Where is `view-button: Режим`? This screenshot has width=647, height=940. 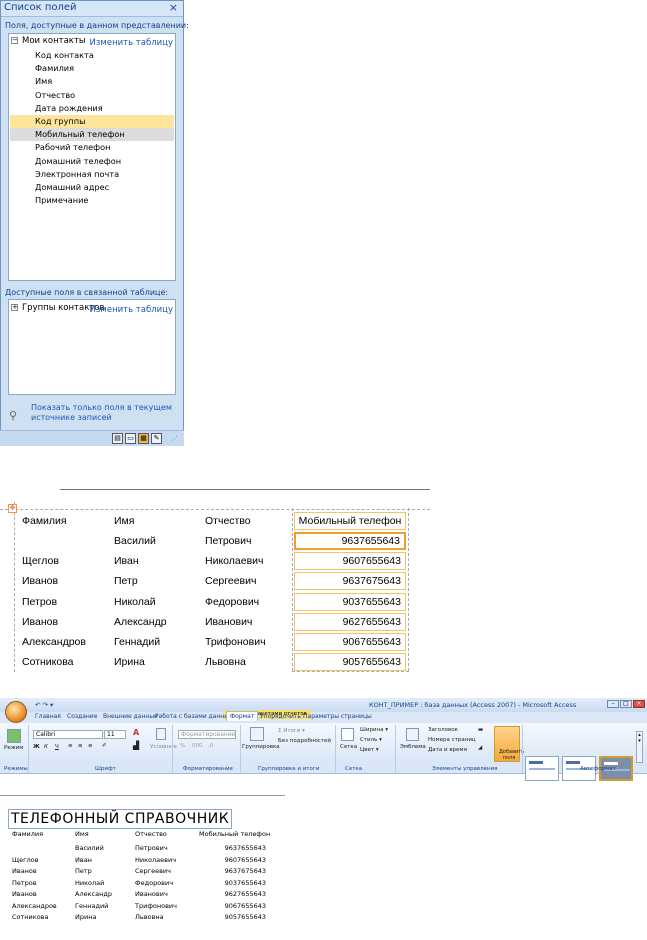
view-button: Режим is located at coordinates (13, 748).